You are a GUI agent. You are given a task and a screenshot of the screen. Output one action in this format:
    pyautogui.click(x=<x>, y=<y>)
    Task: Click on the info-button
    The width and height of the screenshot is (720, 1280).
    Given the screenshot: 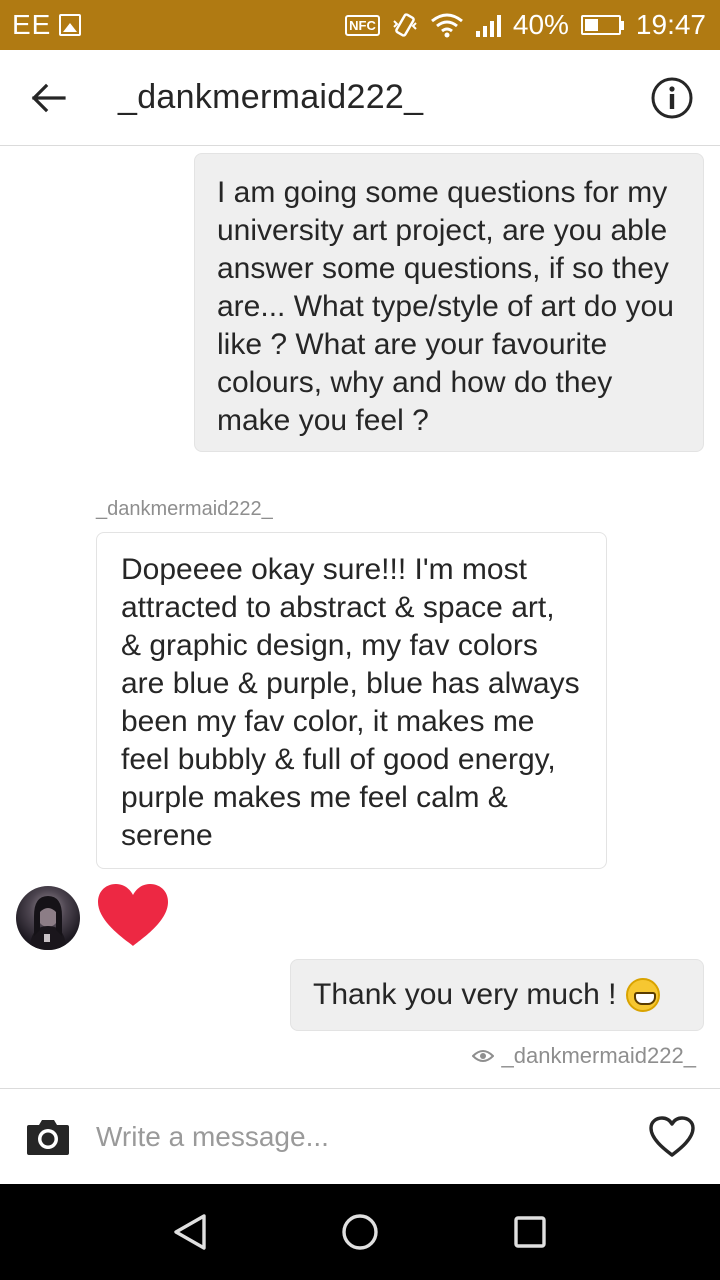 What is the action you would take?
    pyautogui.click(x=672, y=98)
    